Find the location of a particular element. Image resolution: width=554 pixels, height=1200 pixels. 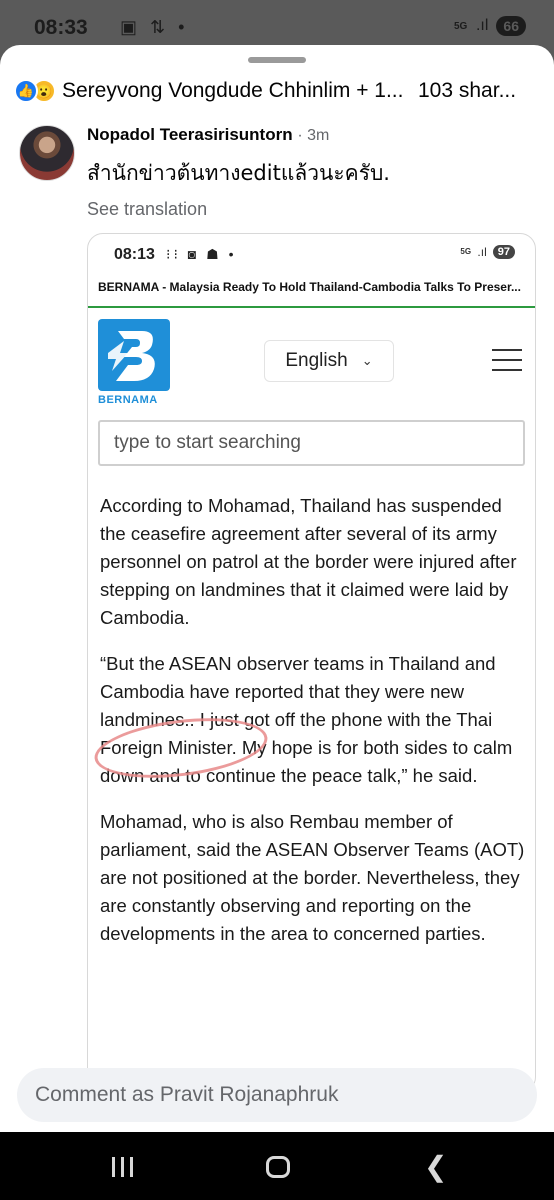

notification-icons: ▣ ⇅ • is located at coordinates (154, 27).